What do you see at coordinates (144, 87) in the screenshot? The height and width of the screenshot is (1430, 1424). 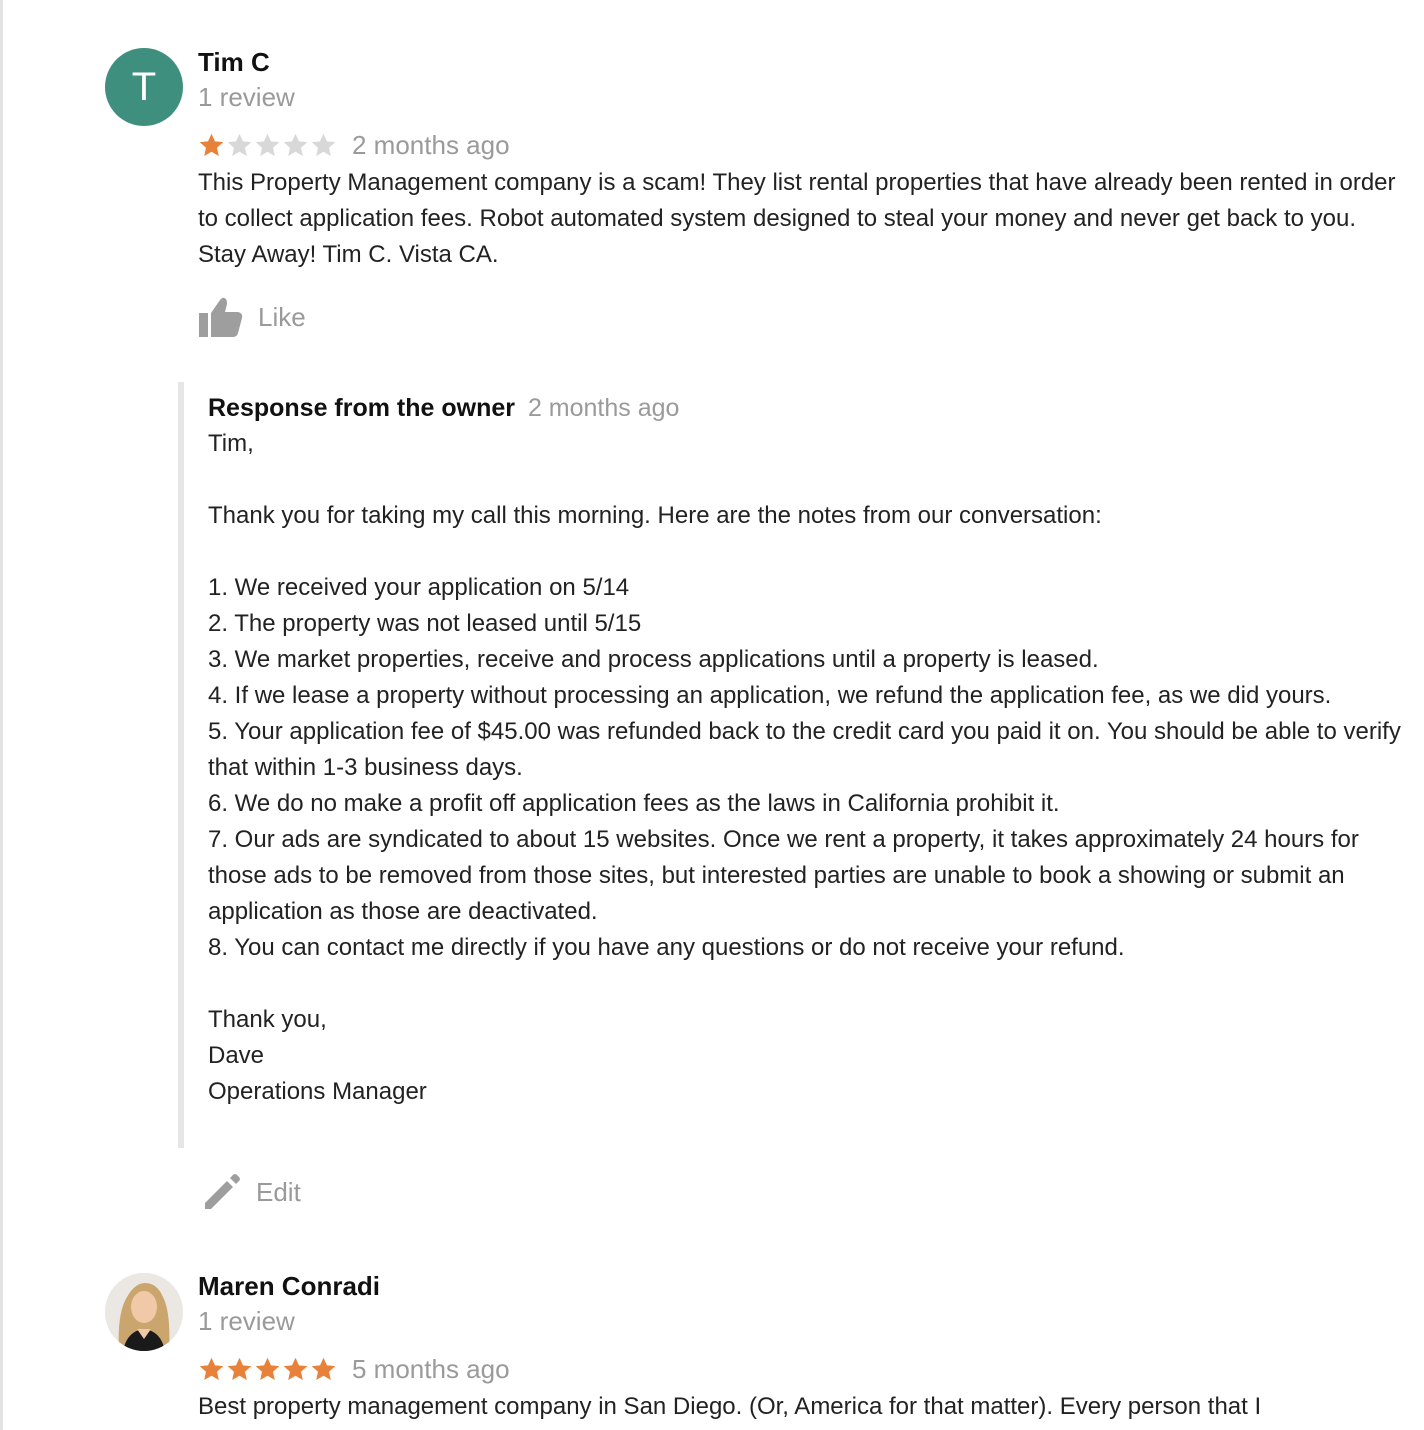 I see `avatar: T` at bounding box center [144, 87].